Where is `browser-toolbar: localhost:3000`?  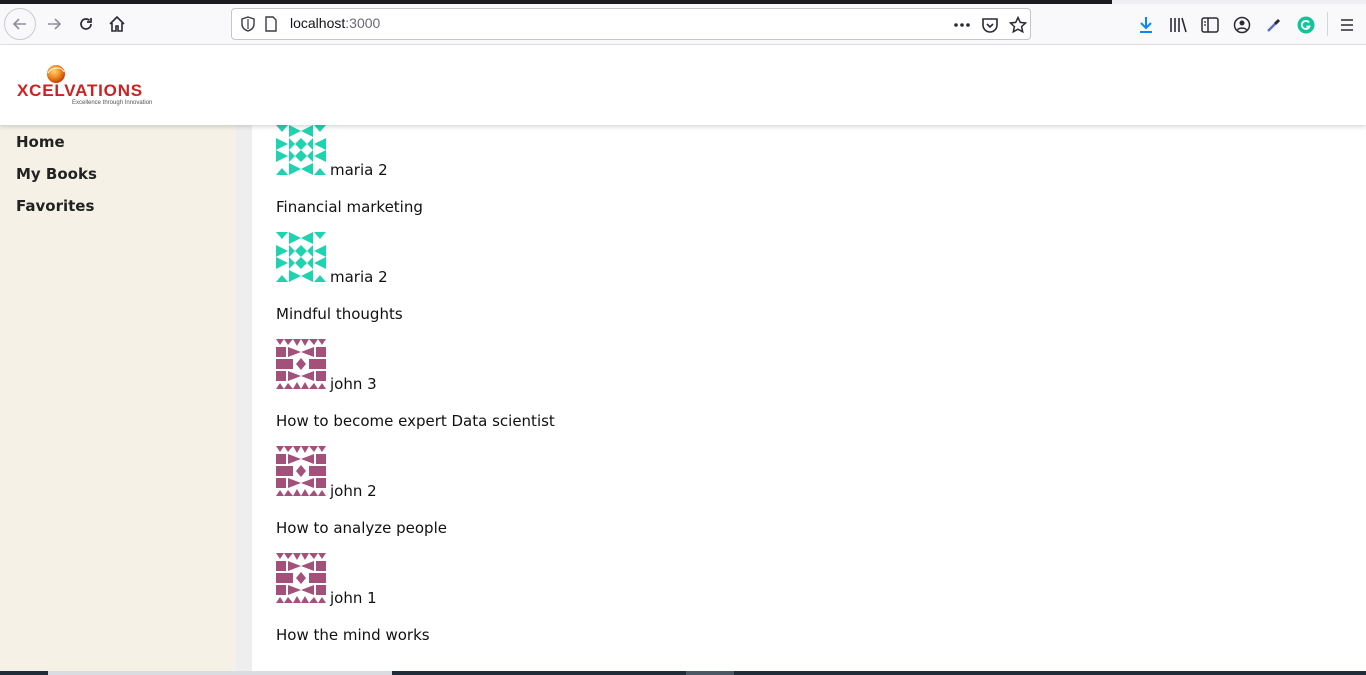
browser-toolbar: localhost:3000 is located at coordinates (683, 24).